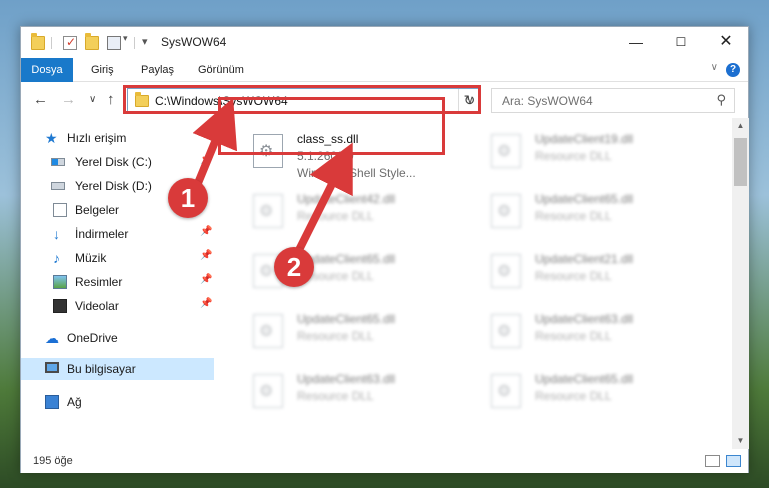 The height and width of the screenshot is (488, 769). I want to click on file-item: UpdateClient19.dll Resource DLL, so click(592, 154).